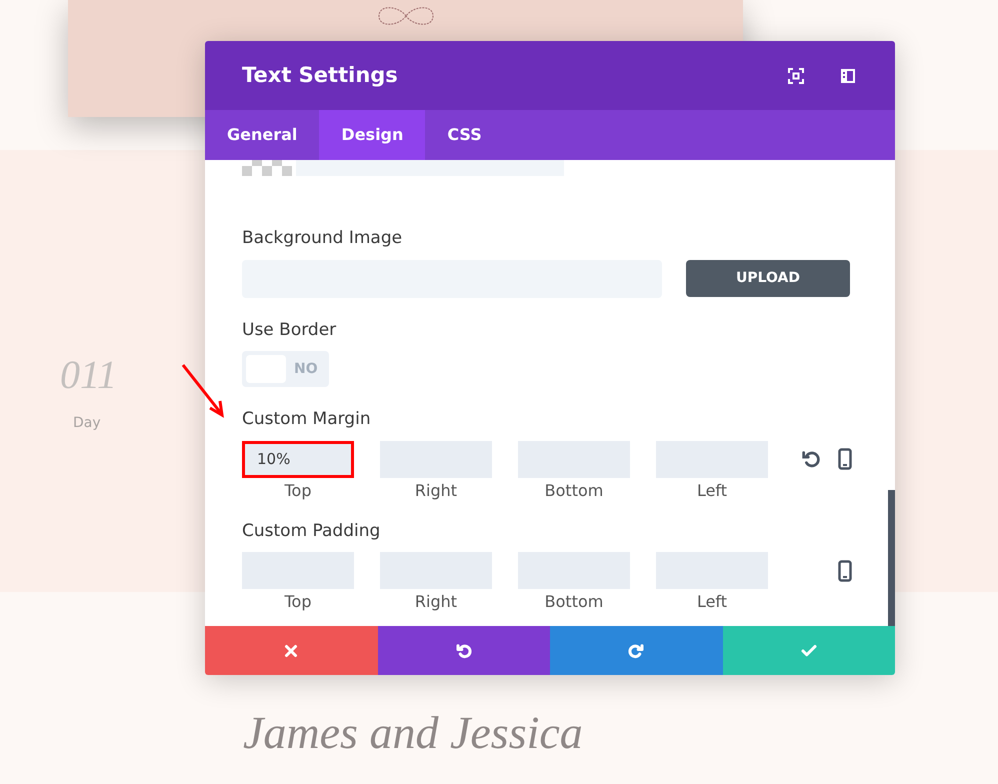 This screenshot has height=784, width=998. Describe the element at coordinates (89, 375) in the screenshot. I see `counter-value: 011` at that location.